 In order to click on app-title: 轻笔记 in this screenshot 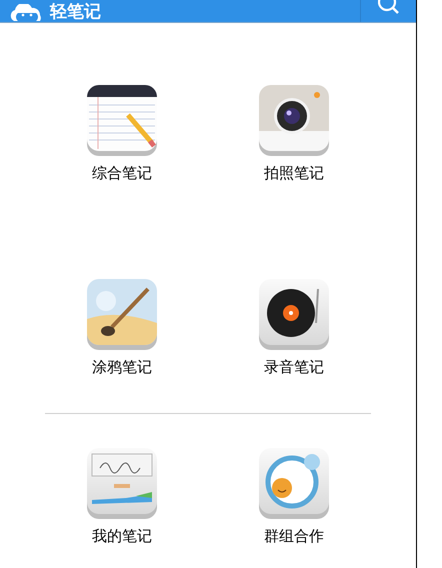, I will do `click(75, 12)`.